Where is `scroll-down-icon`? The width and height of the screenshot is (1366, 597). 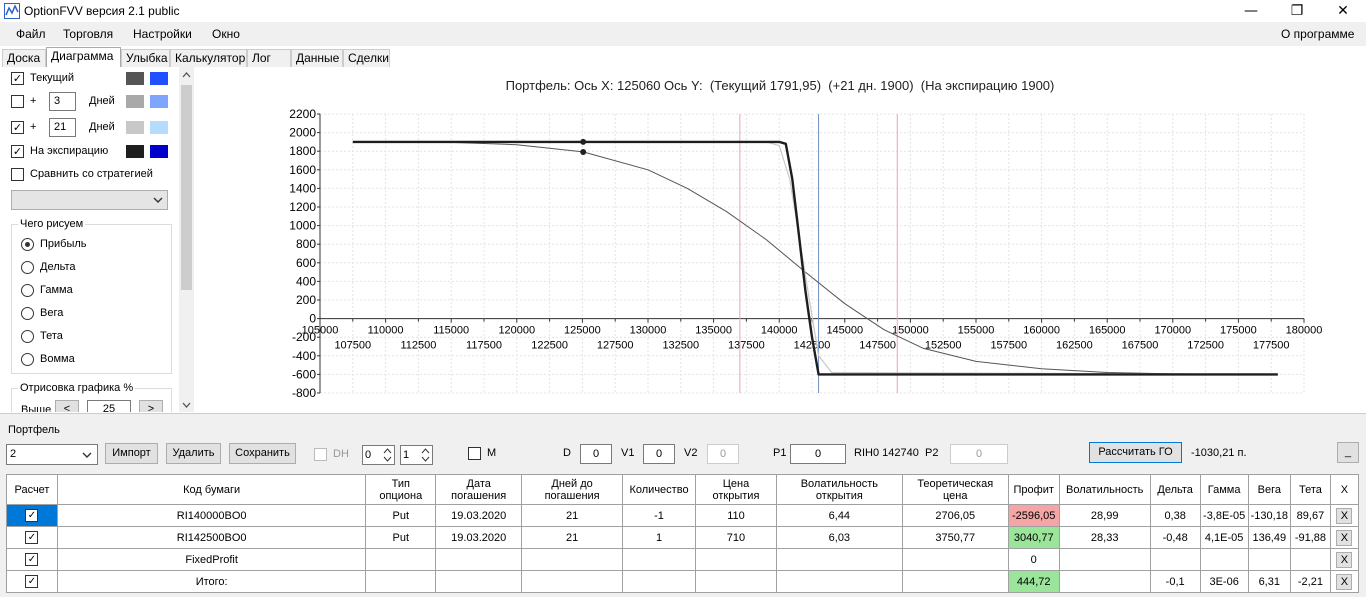
scroll-down-icon is located at coordinates (186, 405).